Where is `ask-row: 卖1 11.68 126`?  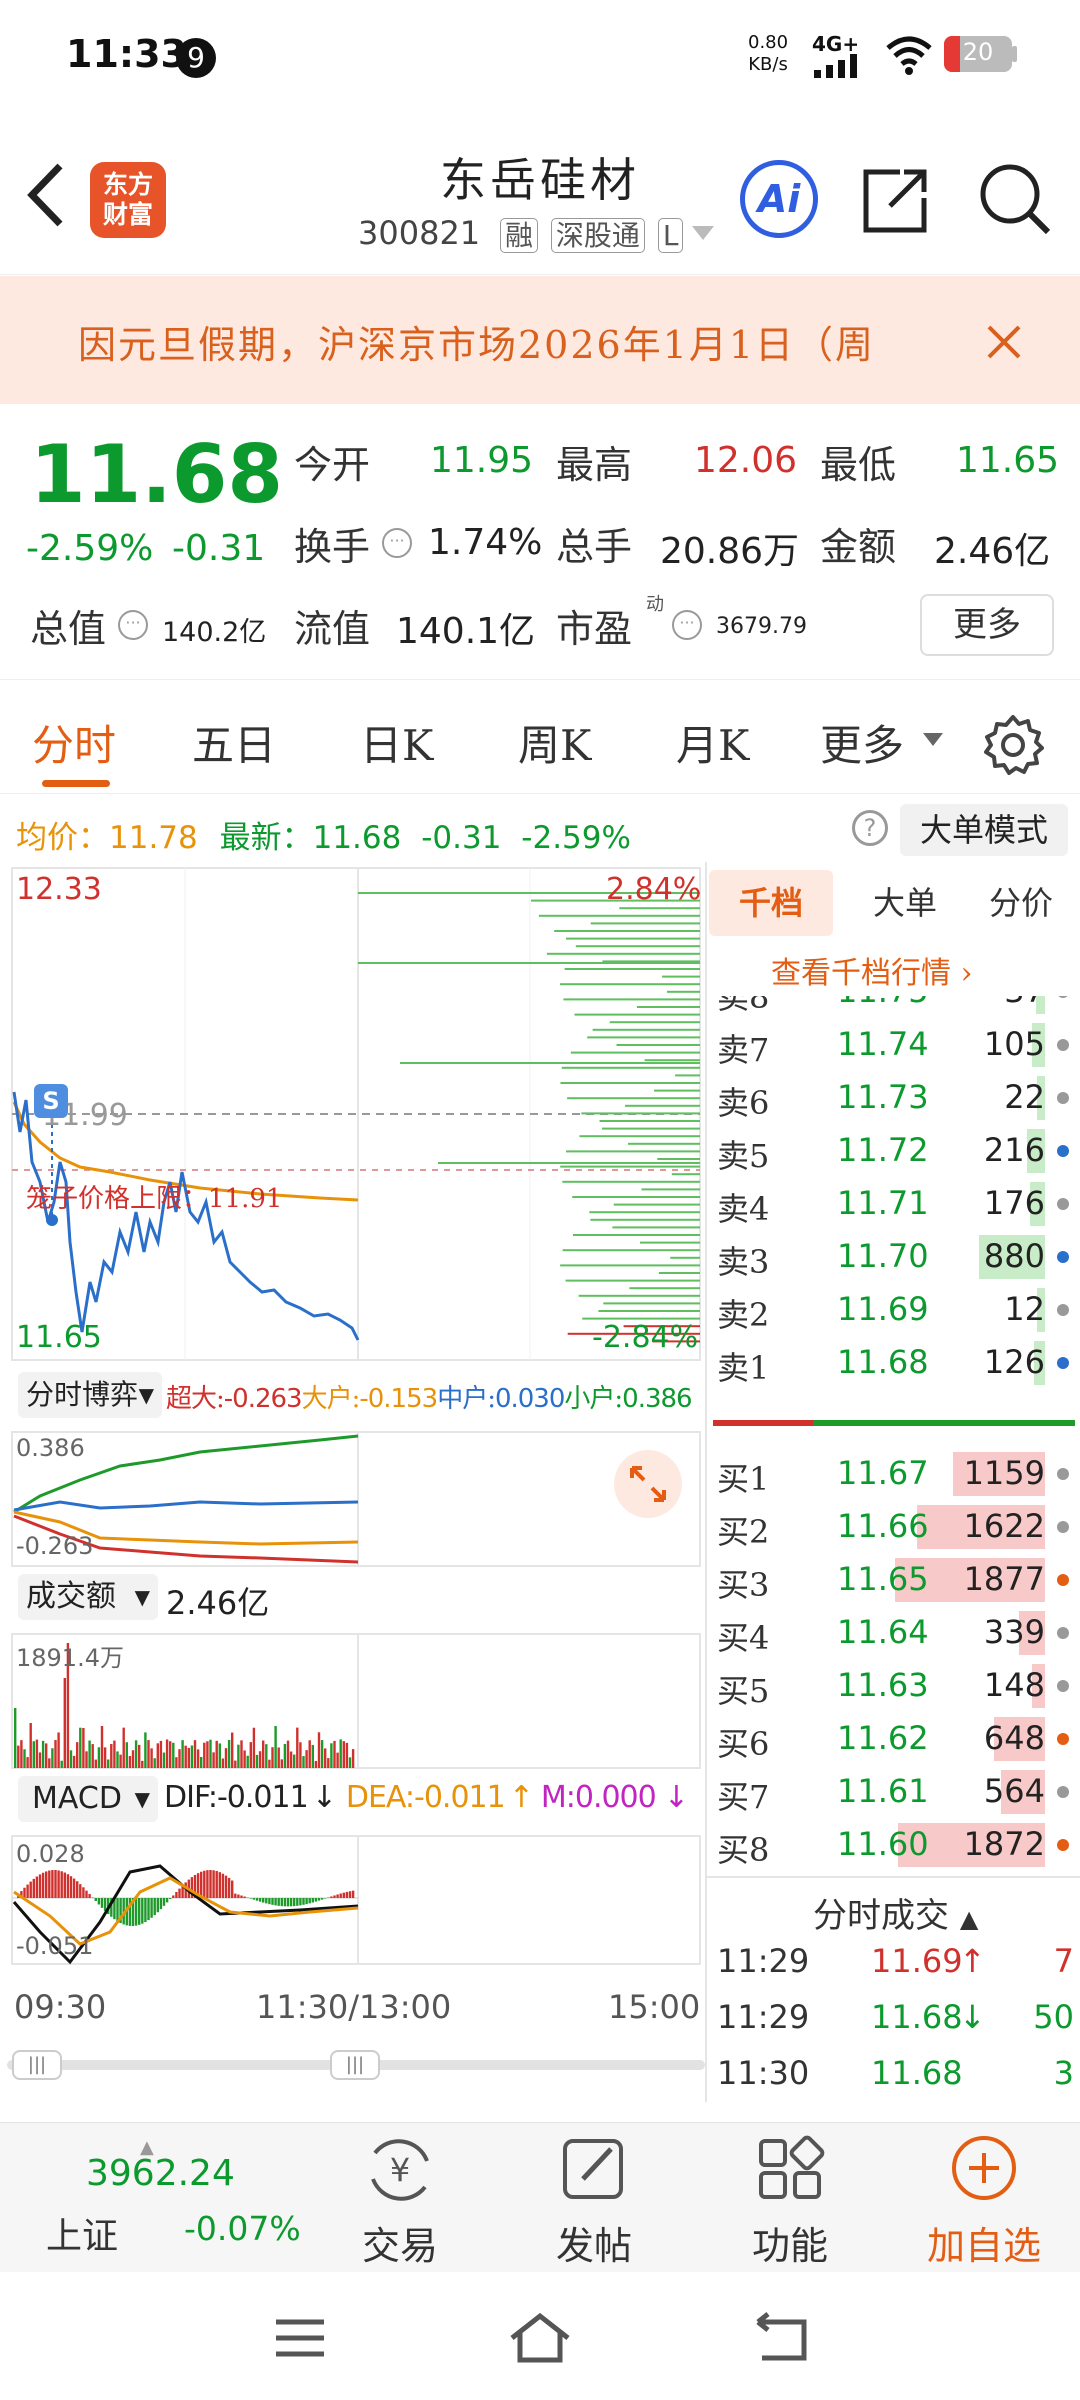 ask-row: 卖1 11.68 126 is located at coordinates (893, 1363).